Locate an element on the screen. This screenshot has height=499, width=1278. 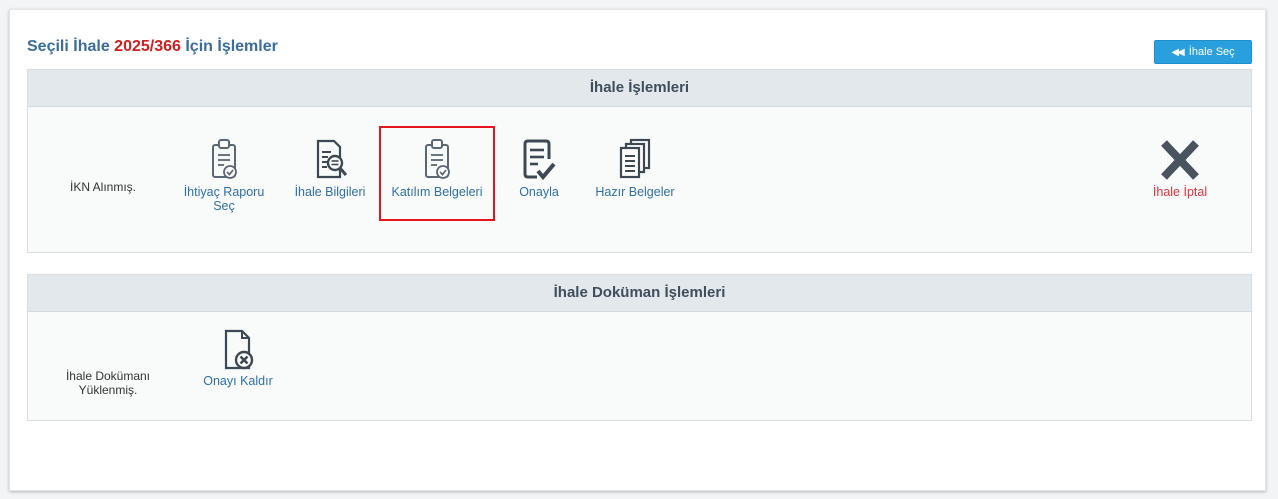
x-icon is located at coordinates (1180, 160).